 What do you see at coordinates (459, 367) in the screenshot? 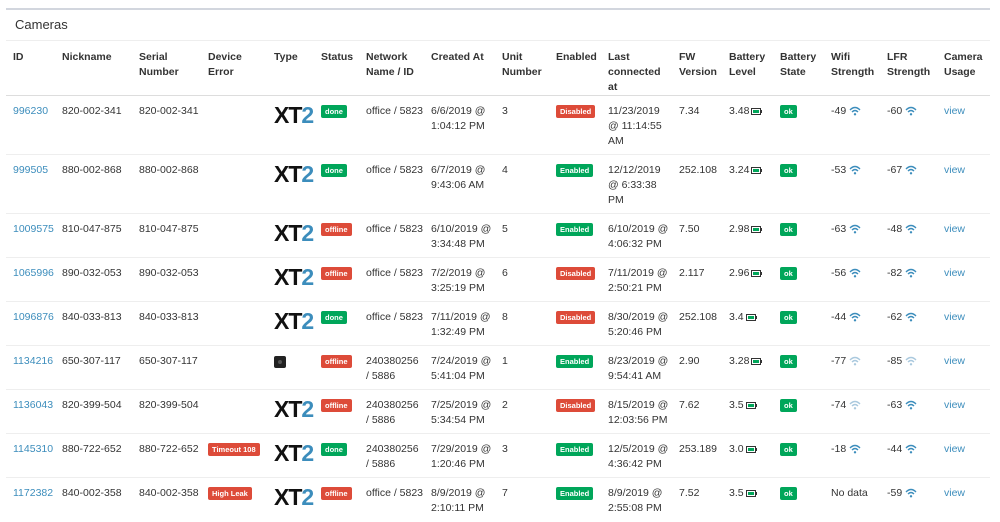
I see `cell-created-at: 7/24/2019 @ 5:41:04 PM` at bounding box center [459, 367].